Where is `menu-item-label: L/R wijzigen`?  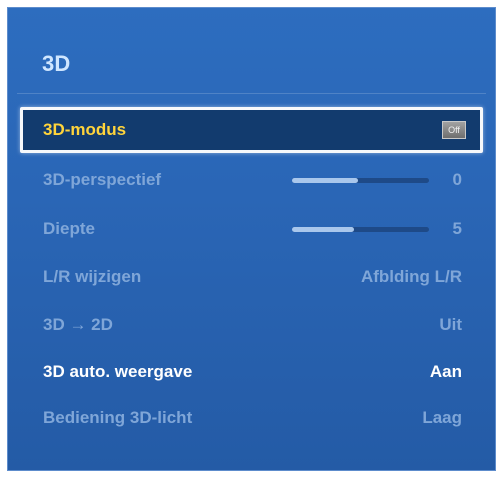 menu-item-label: L/R wijzigen is located at coordinates (92, 276).